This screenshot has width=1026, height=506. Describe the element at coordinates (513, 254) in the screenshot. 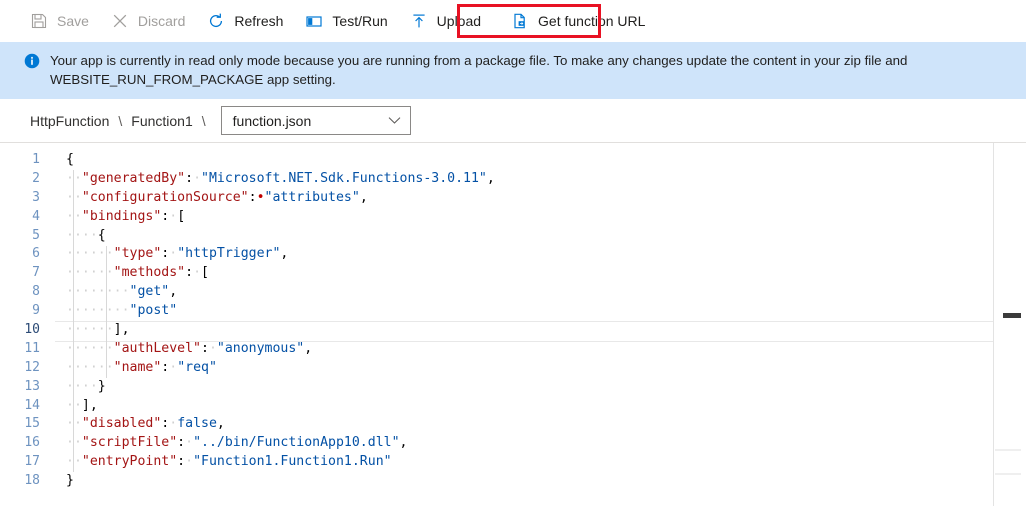

I see `code-line: 6 ······"type":·"httpTrigger",` at that location.